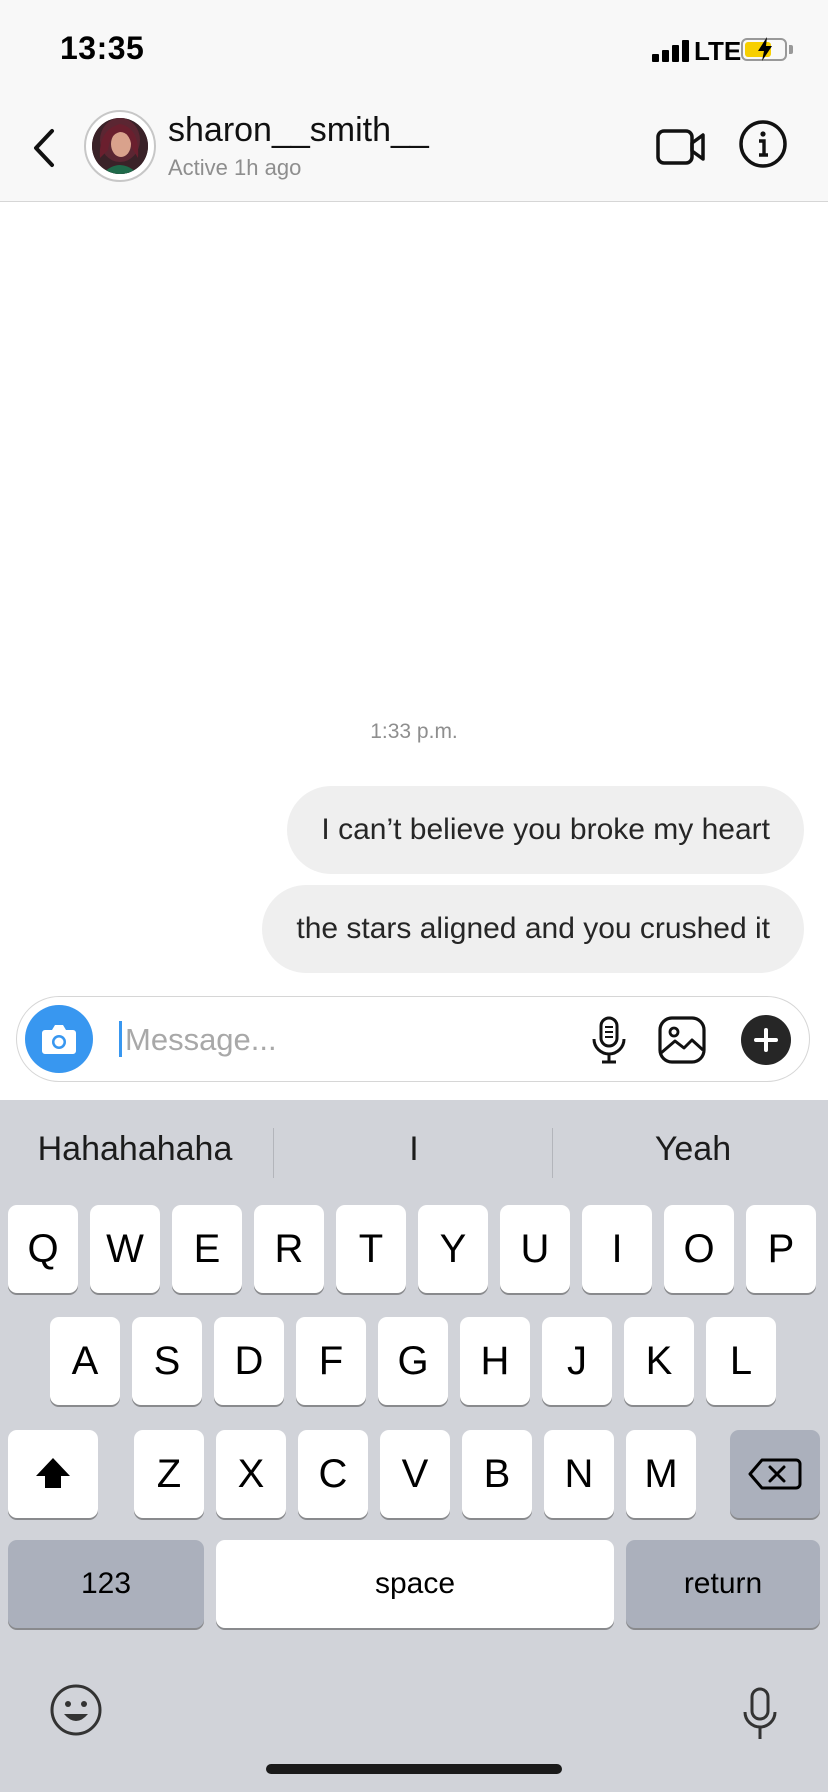  Describe the element at coordinates (760, 1714) in the screenshot. I see `dictation-icon` at that location.